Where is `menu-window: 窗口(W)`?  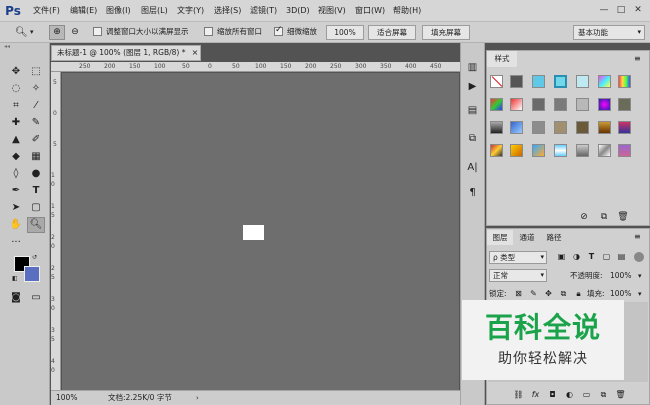 menu-window: 窗口(W) is located at coordinates (370, 11).